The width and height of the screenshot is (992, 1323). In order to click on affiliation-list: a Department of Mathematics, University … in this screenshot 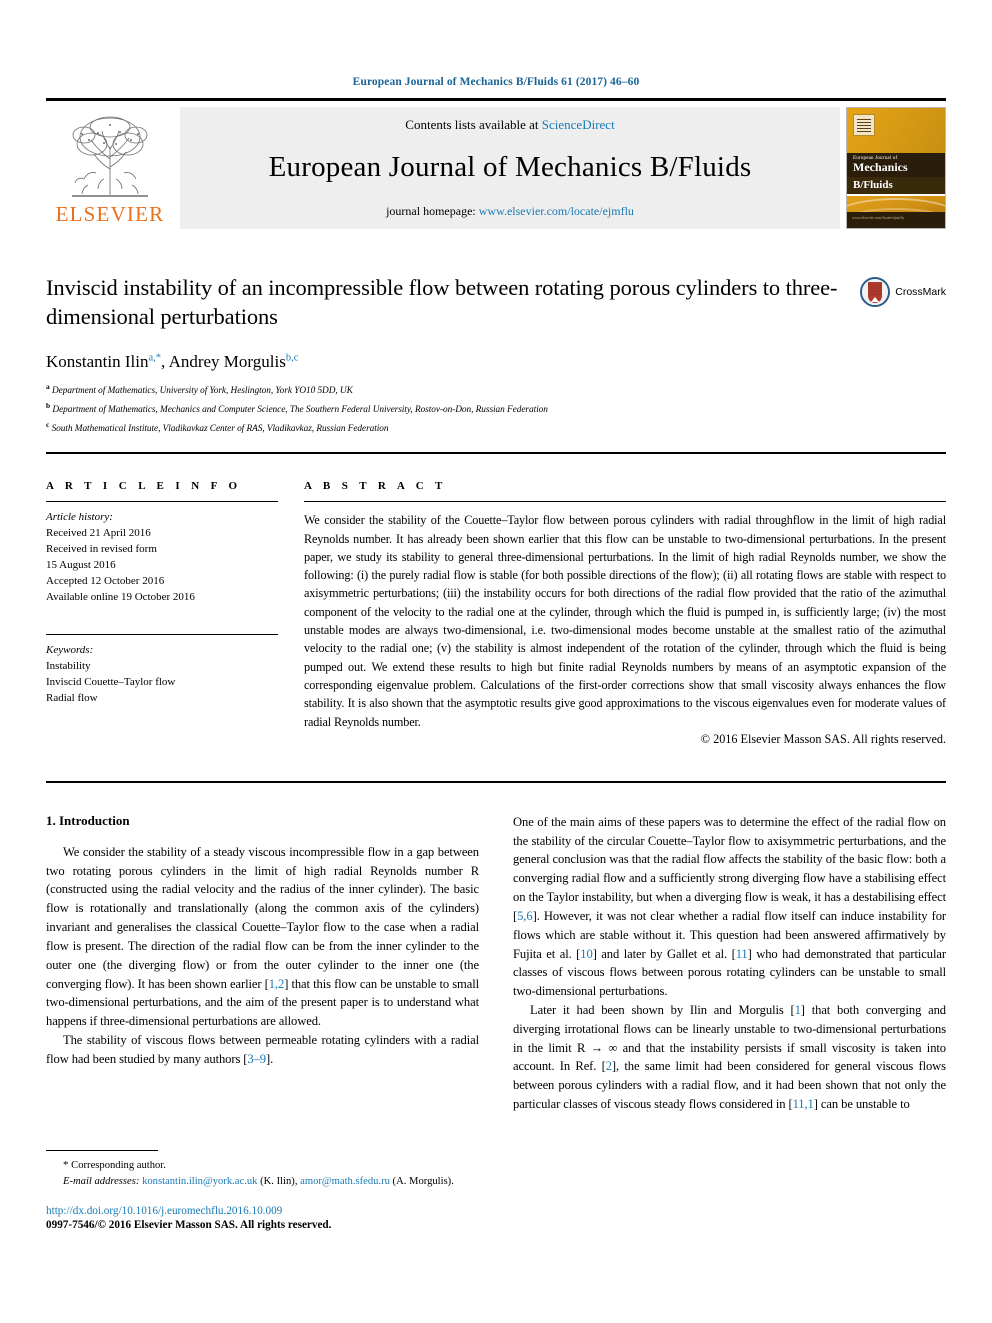, I will do `click(496, 409)`.